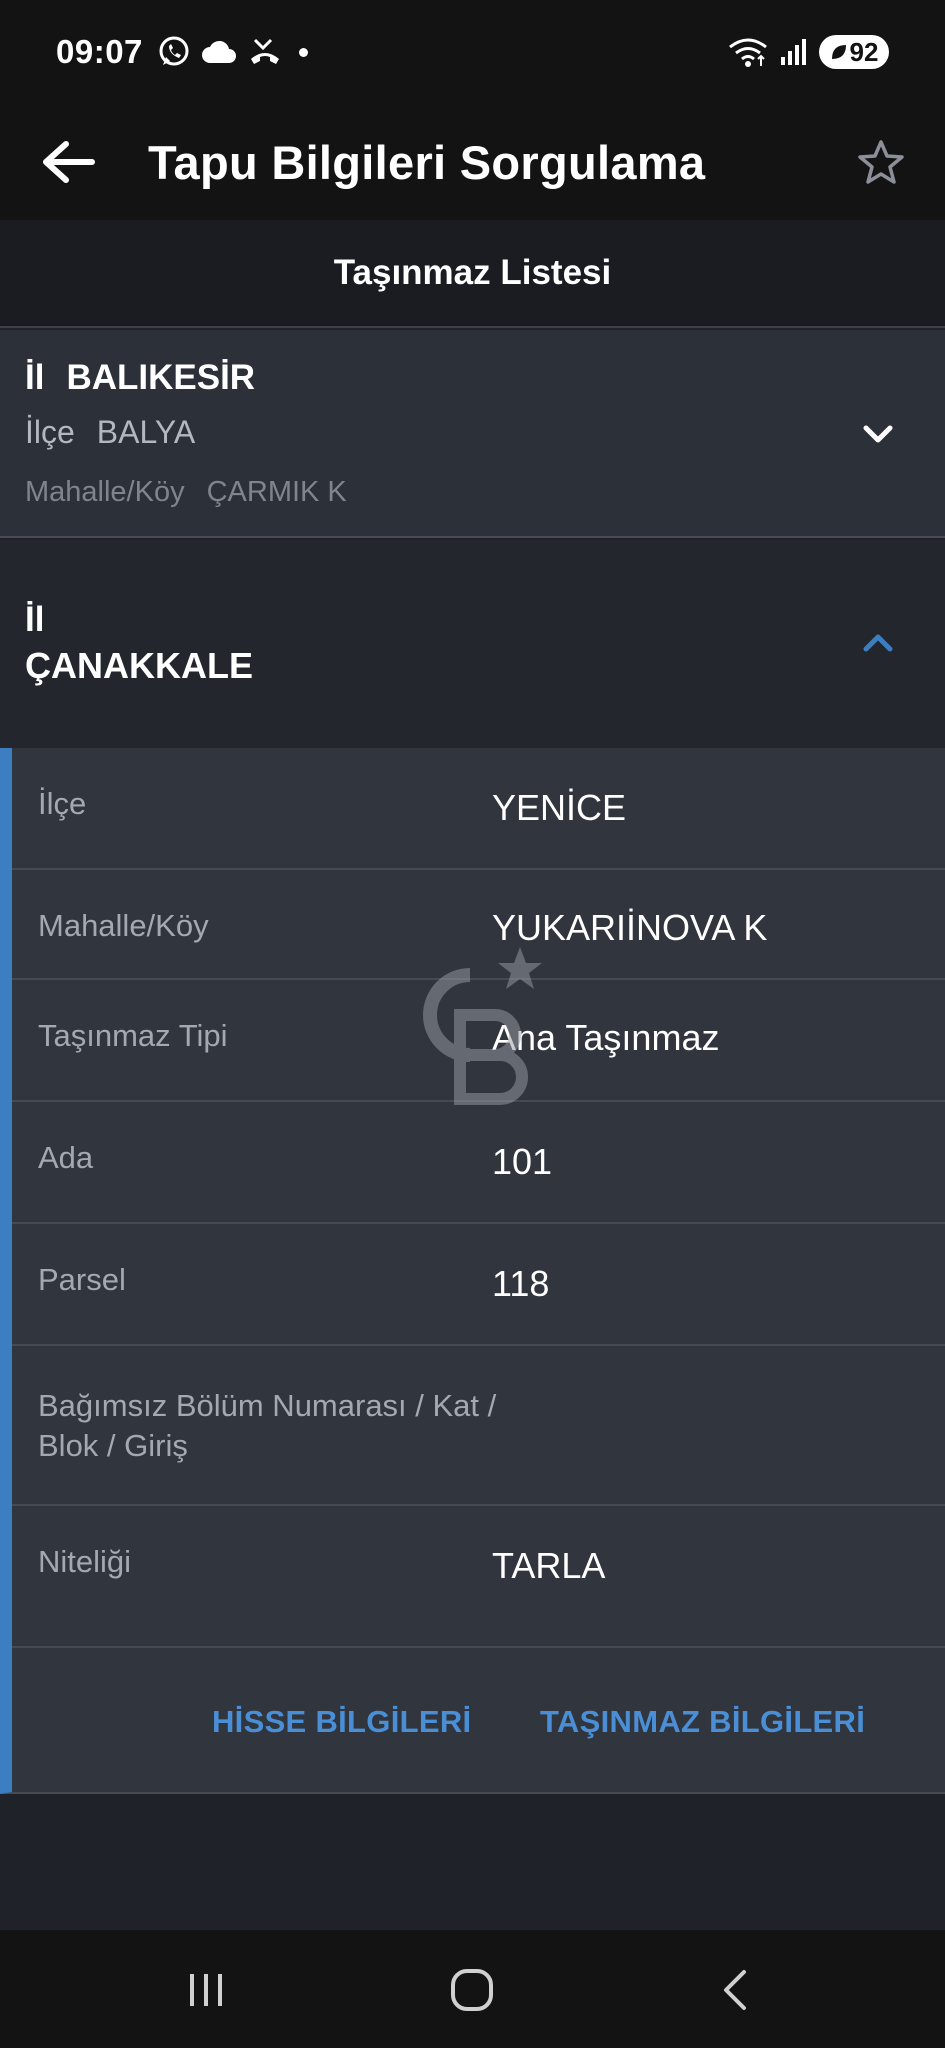 This screenshot has height=2048, width=945. What do you see at coordinates (630, 927) in the screenshot?
I see `detail-value: YUKARIİNOVA K` at bounding box center [630, 927].